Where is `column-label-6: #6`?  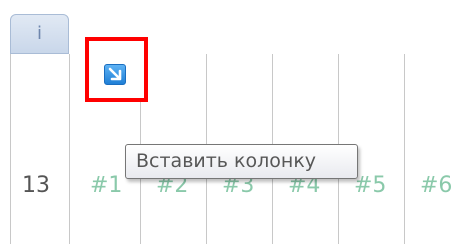 column-label-6: #6 is located at coordinates (436, 185).